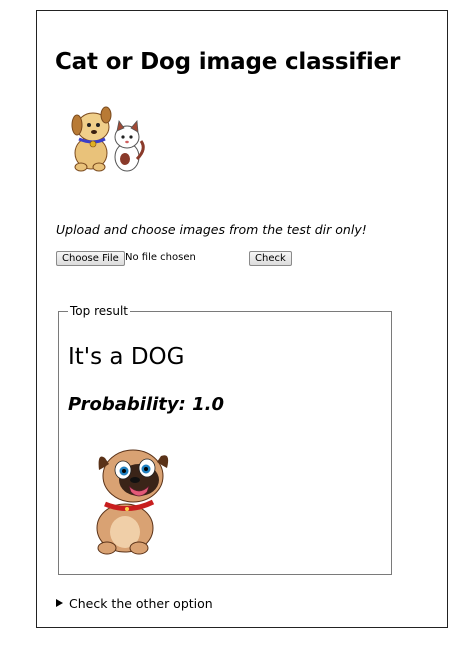 The image size is (472, 646). I want to click on check-button: Check, so click(270, 258).